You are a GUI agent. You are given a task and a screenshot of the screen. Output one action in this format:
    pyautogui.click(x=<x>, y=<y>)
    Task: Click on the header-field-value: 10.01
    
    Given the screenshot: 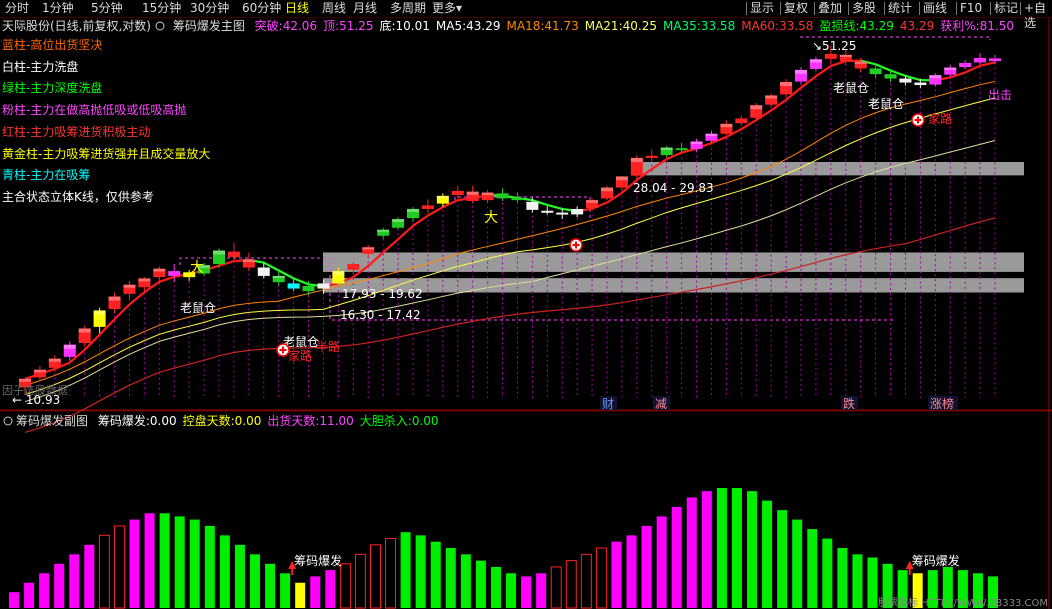 What is the action you would take?
    pyautogui.click(x=412, y=26)
    